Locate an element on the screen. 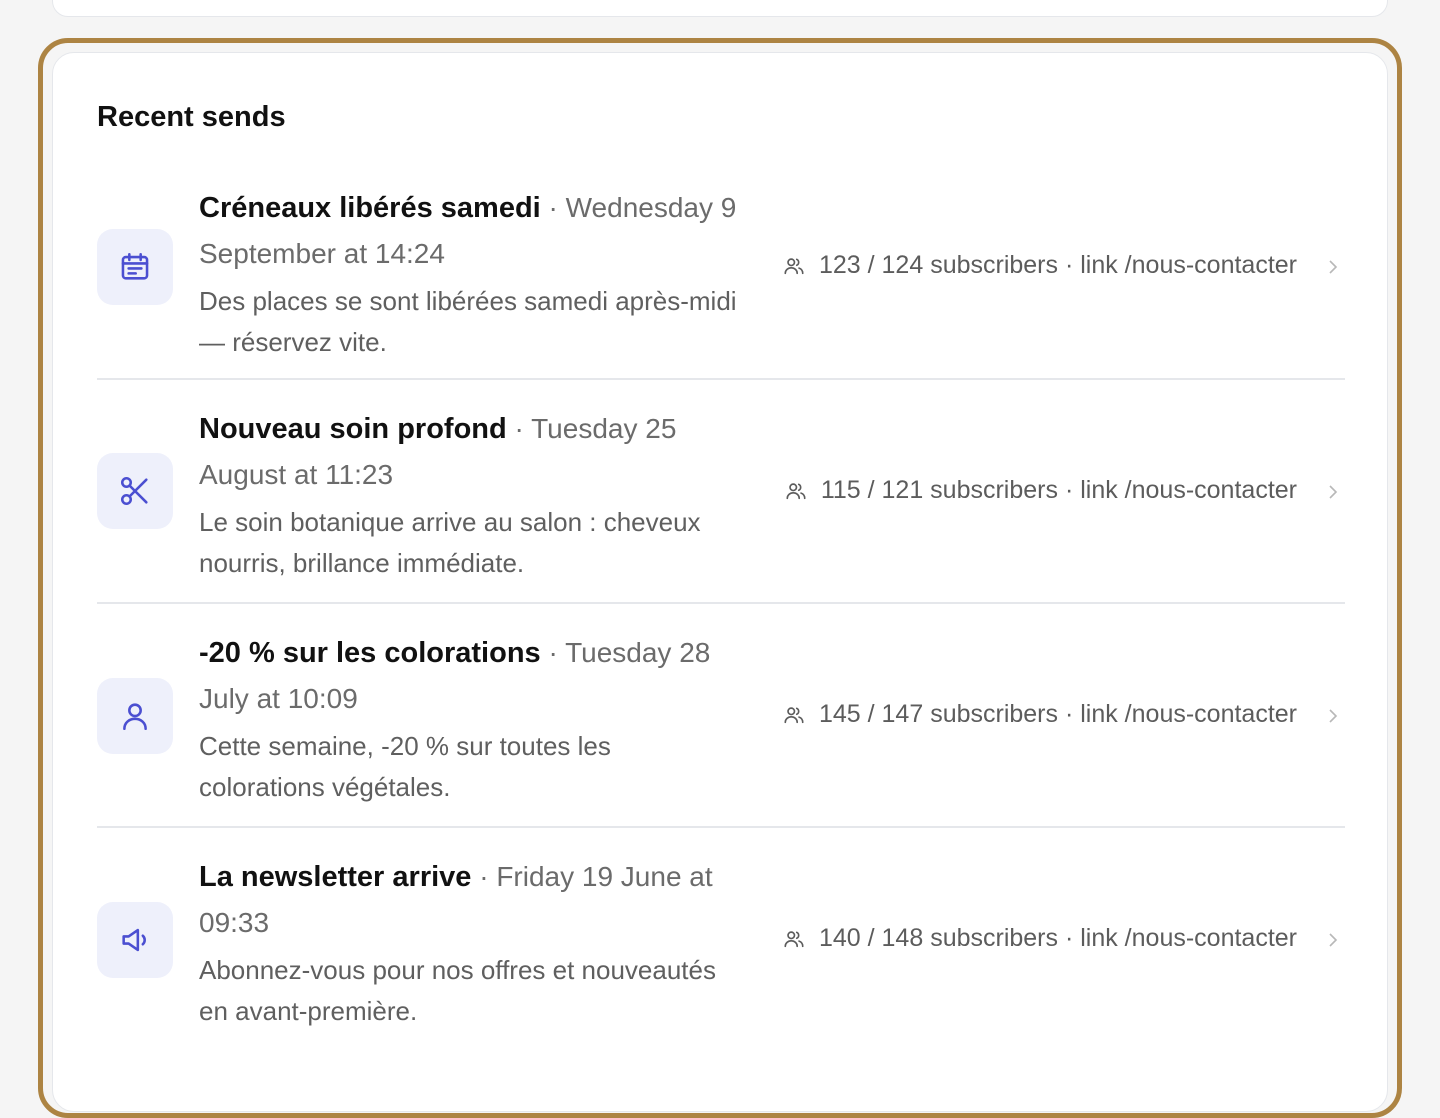 This screenshot has height=1118, width=1440. send-title: La newsletter arrive is located at coordinates (335, 877).